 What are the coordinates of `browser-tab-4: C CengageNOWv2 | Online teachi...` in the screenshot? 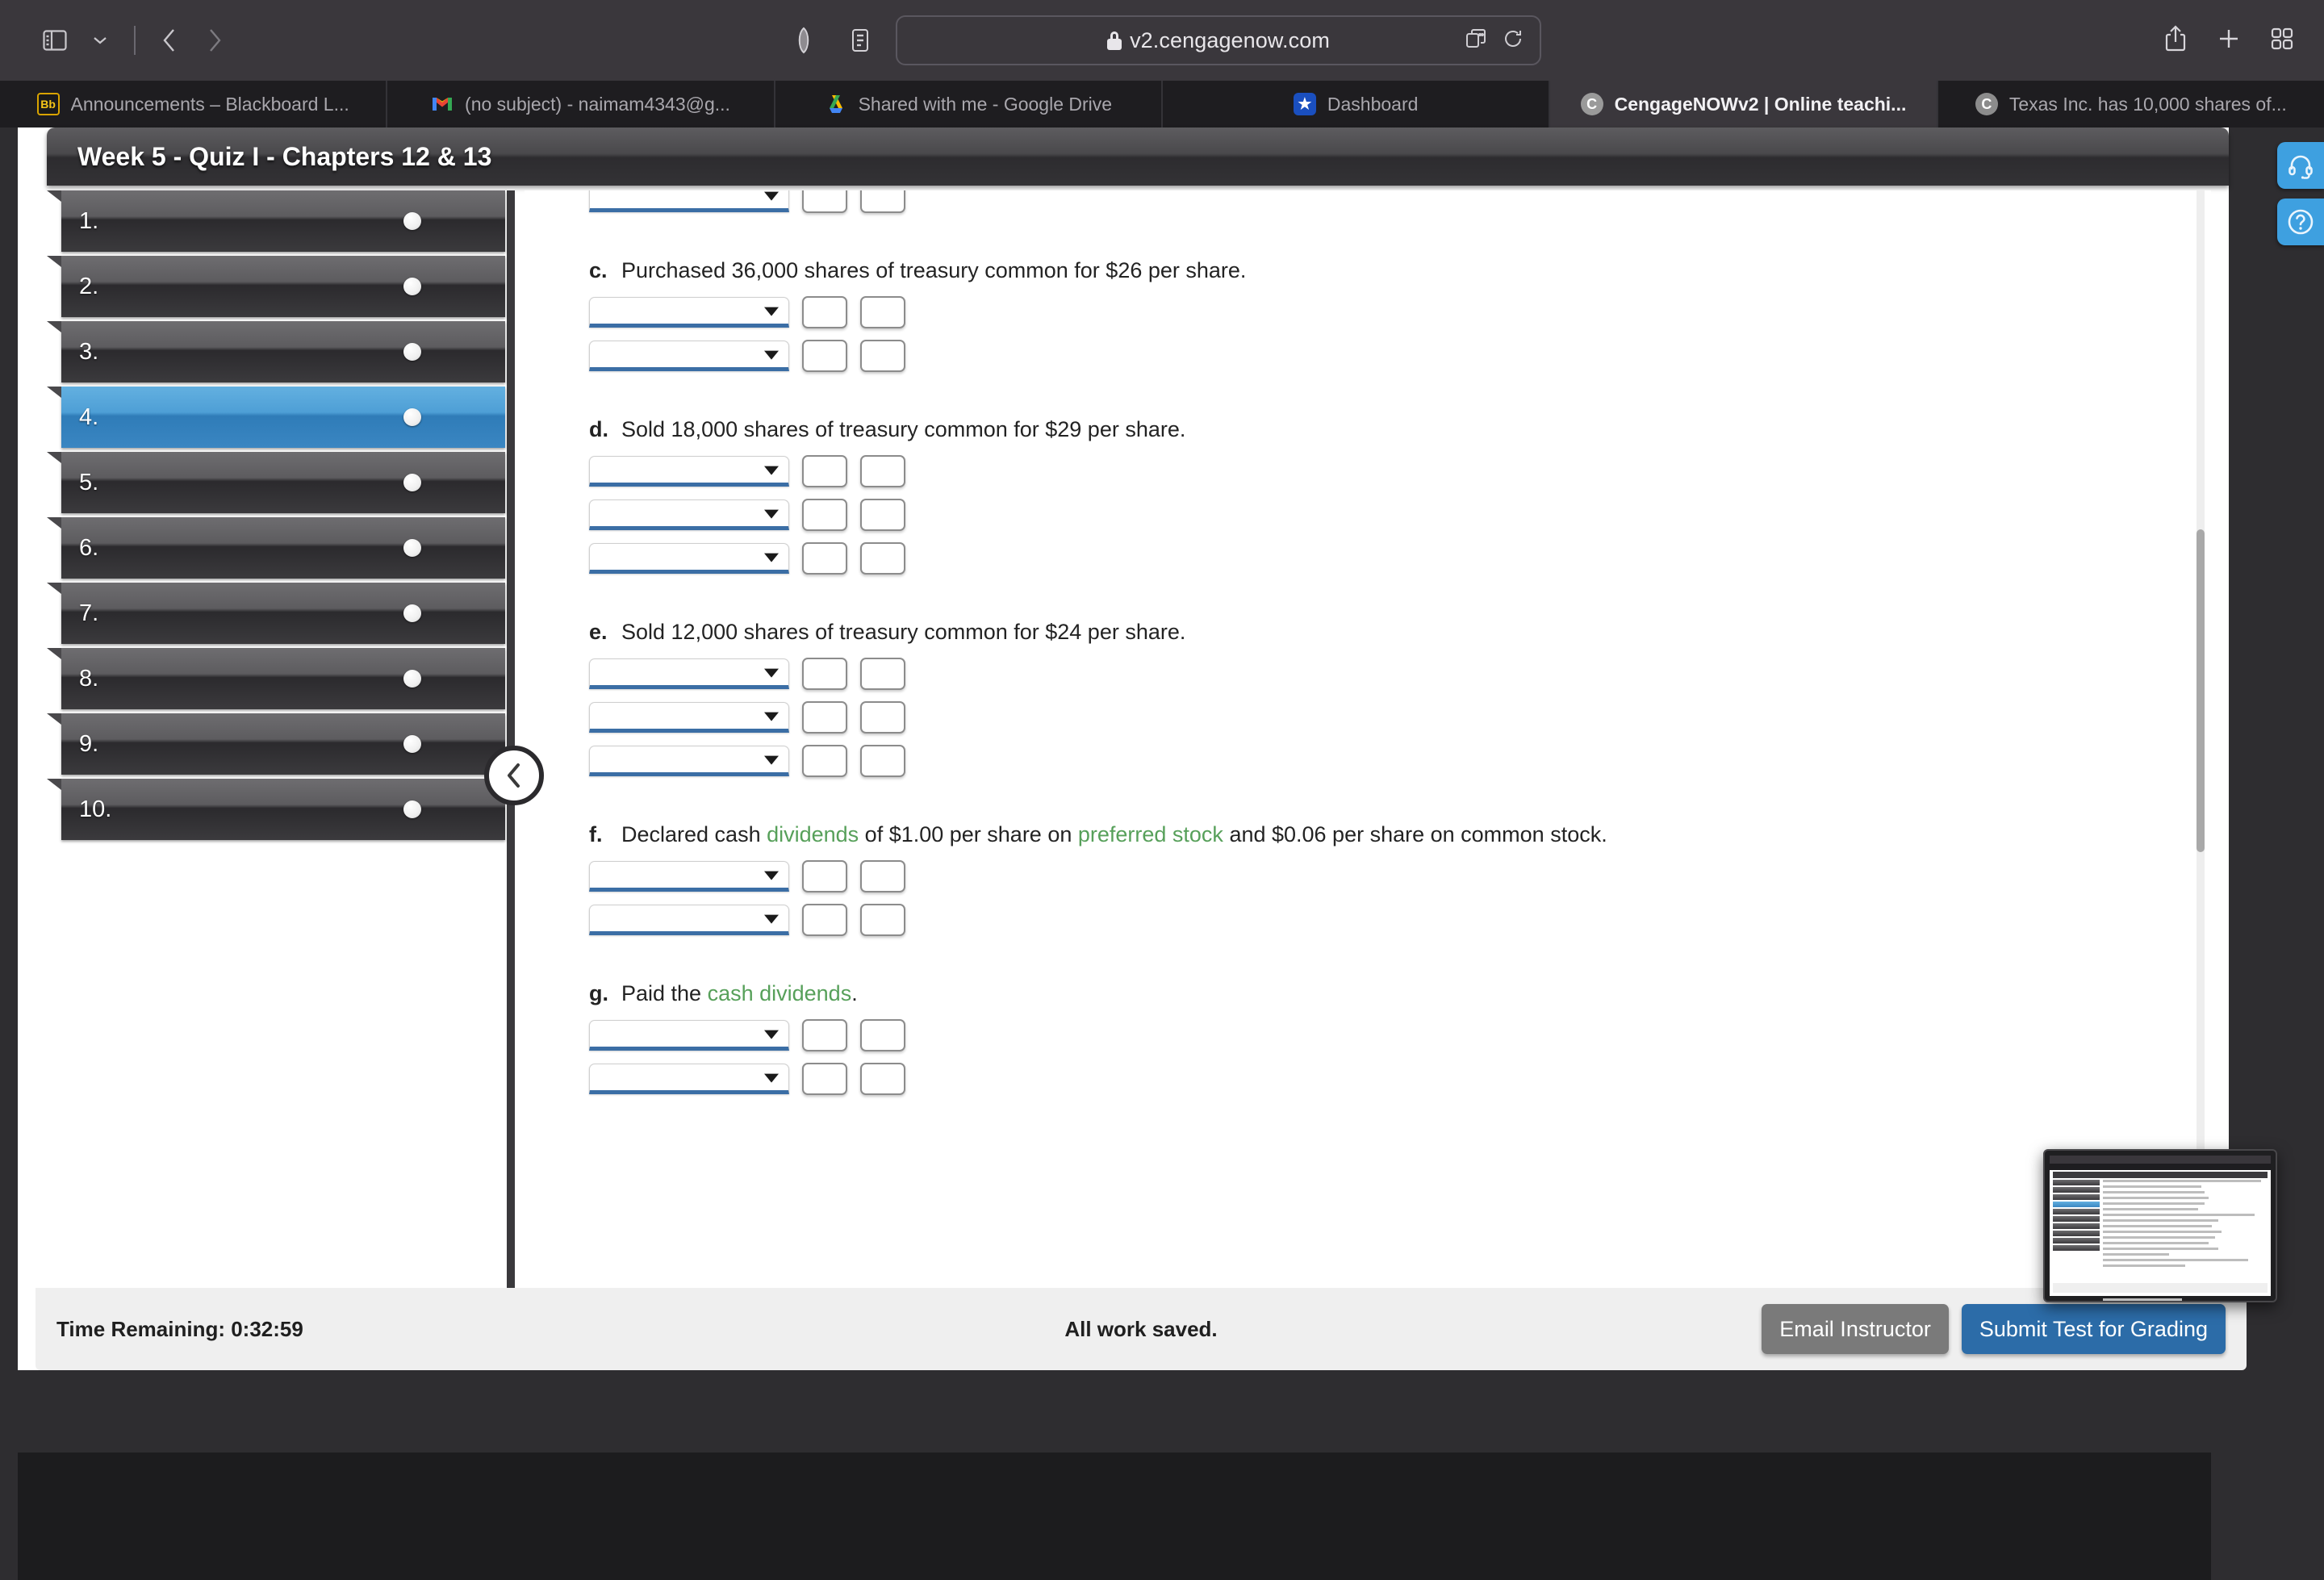 It's located at (1744, 104).